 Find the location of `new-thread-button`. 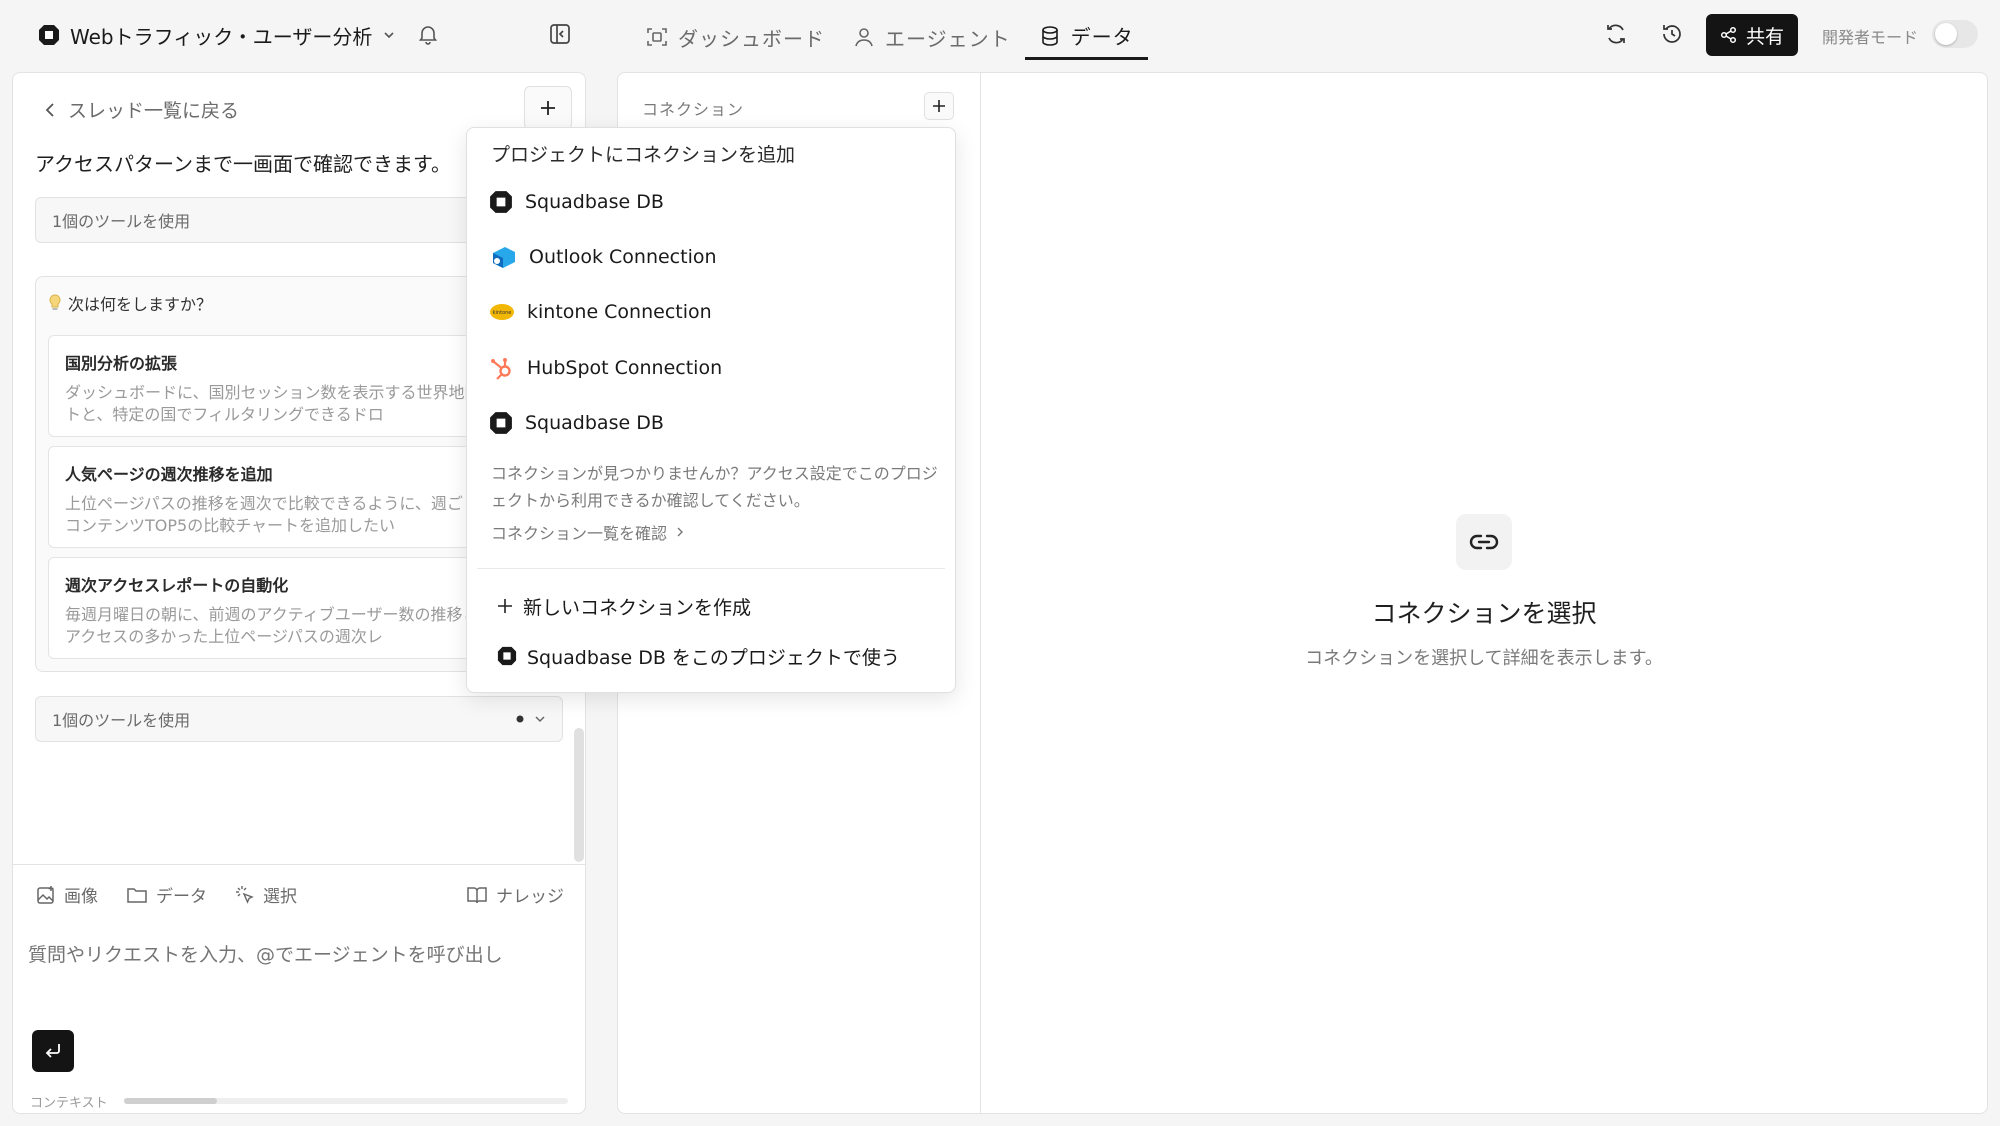

new-thread-button is located at coordinates (548, 108).